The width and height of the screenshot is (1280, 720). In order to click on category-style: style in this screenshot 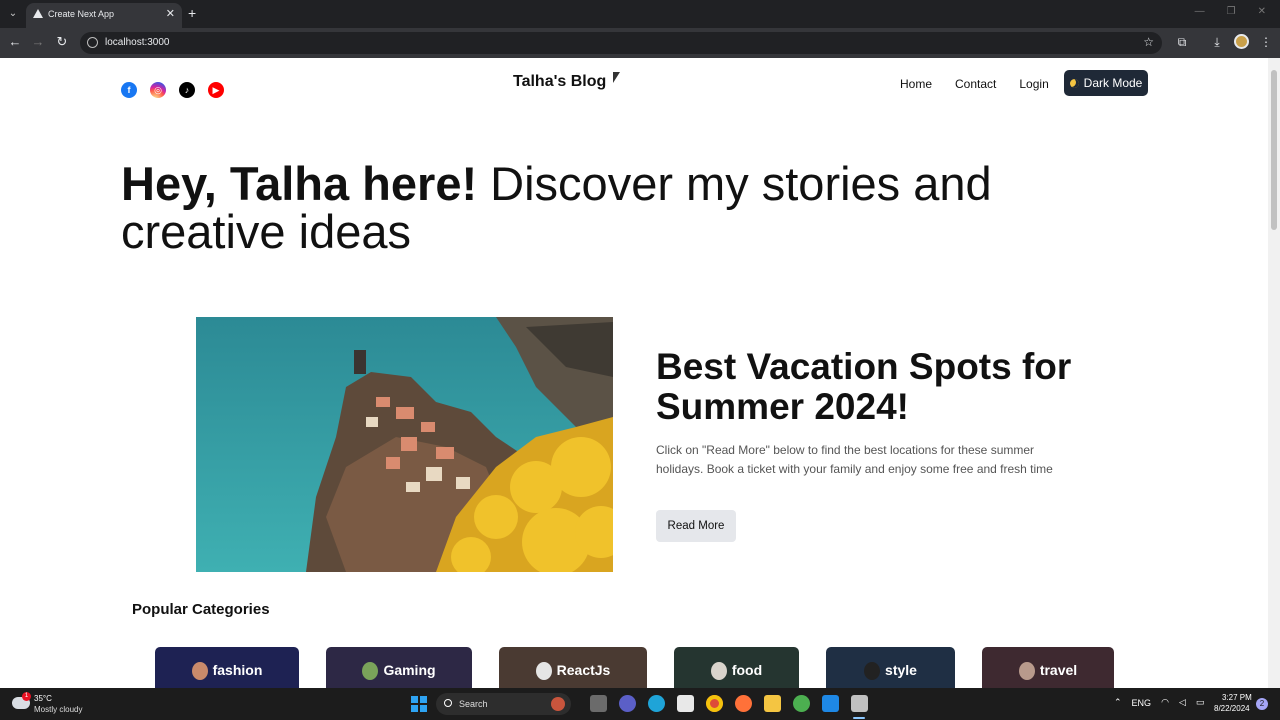, I will do `click(890, 667)`.